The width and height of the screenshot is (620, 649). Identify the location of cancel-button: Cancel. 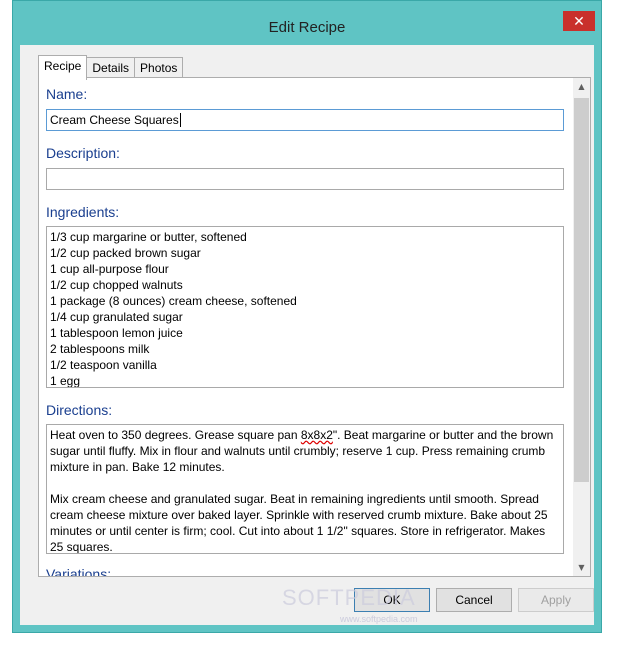
(474, 600).